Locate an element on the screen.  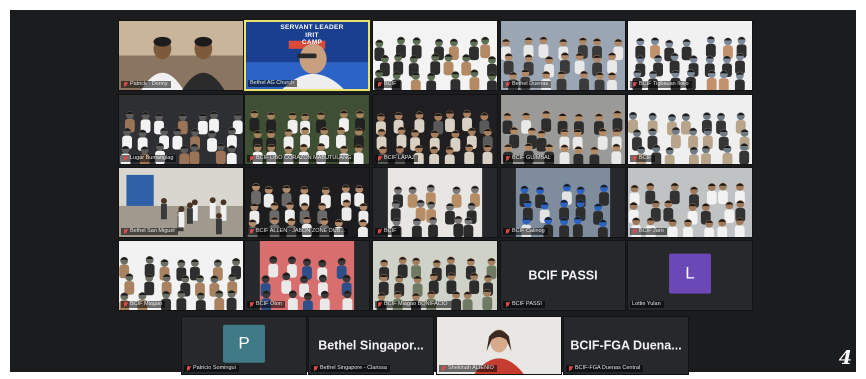
participant-nameplate: Bethel San Miguel is located at coordinates (149, 231).